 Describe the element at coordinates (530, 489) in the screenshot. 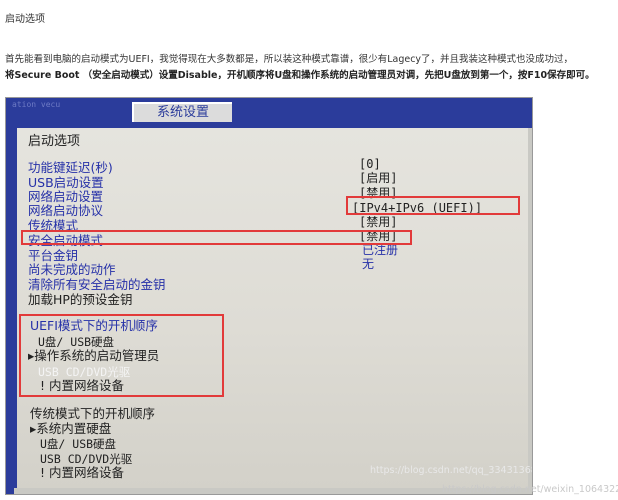

I see `page-watermark: https://blog.csdn.net/weixin_10643223` at that location.